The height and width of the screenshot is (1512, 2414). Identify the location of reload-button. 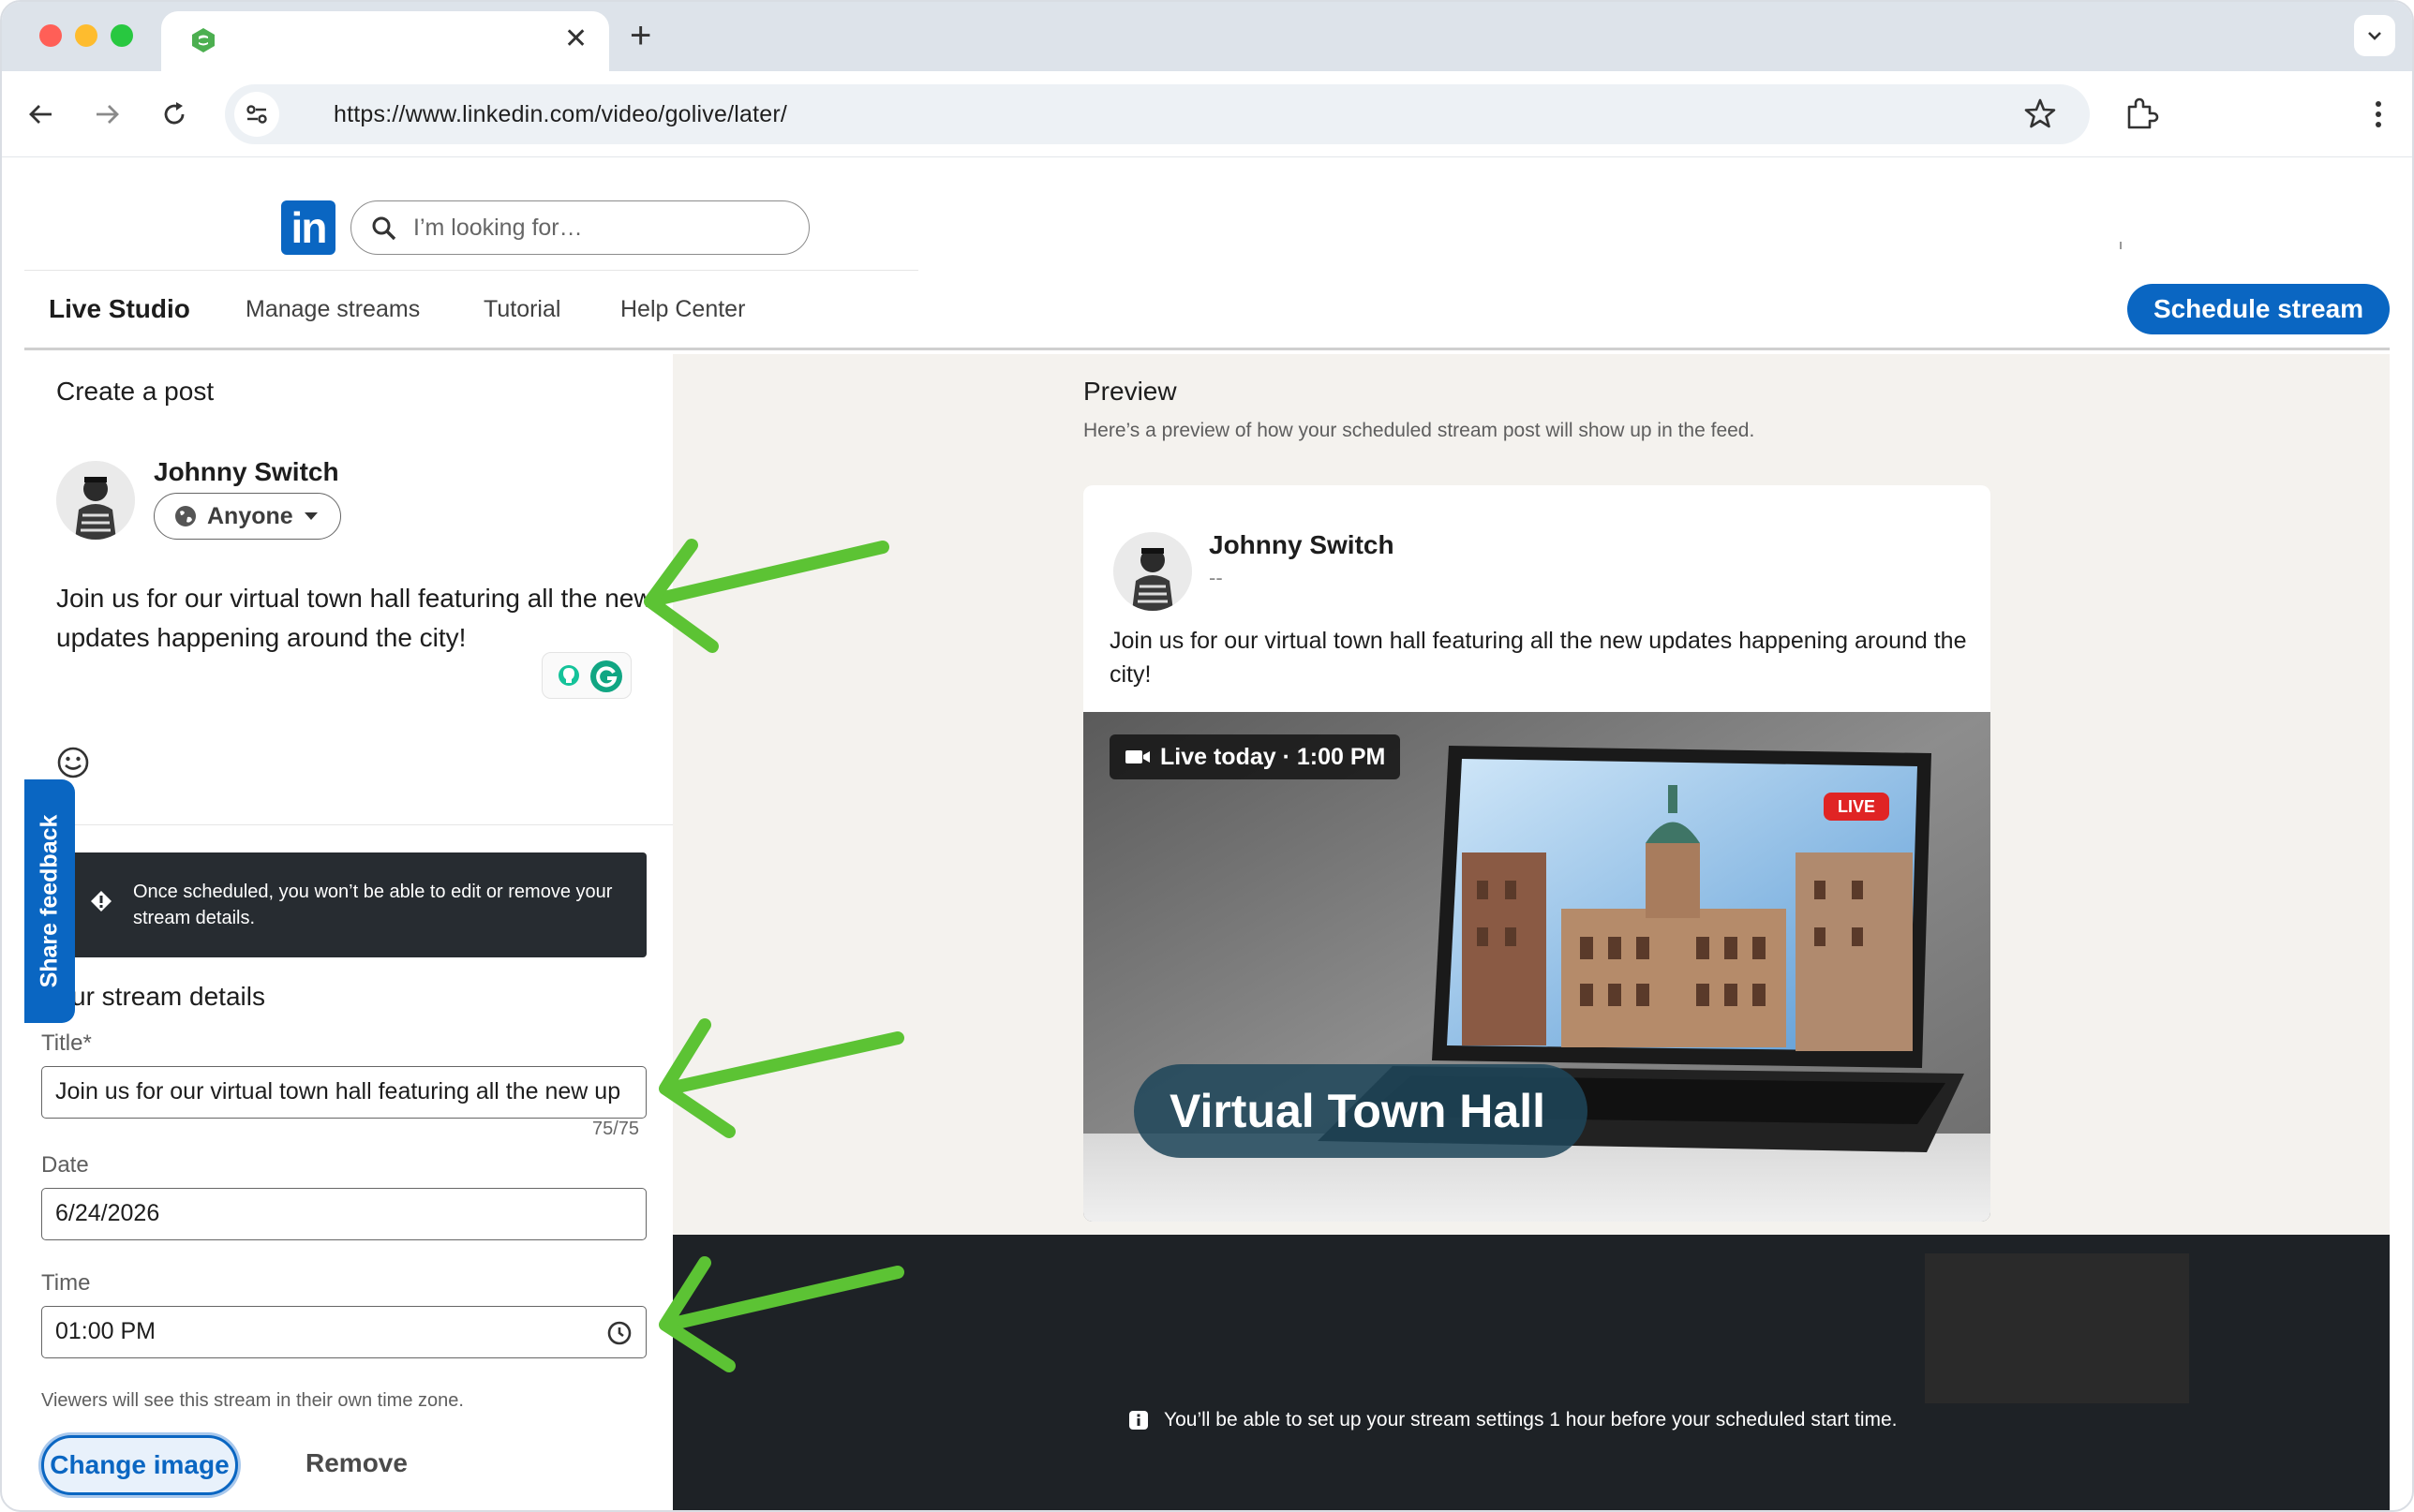
(174, 114).